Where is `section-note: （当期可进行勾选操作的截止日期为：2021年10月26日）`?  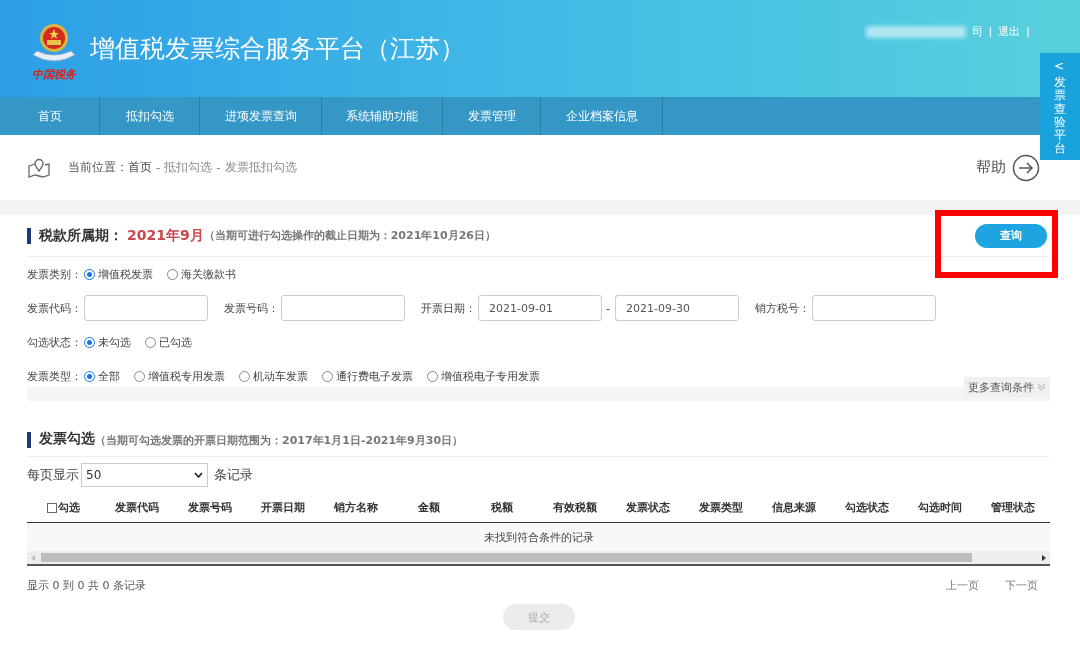
section-note: （当期可进行勾选操作的截止日期为：2021年10月26日） is located at coordinates (349, 235).